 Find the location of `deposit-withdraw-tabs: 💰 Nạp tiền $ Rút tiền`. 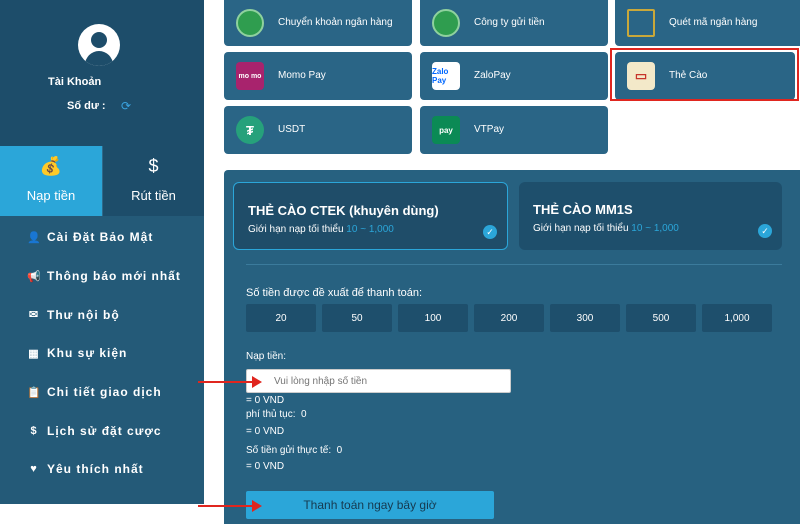

deposit-withdraw-tabs: 💰 Nạp tiền $ Rút tiền is located at coordinates (102, 181).